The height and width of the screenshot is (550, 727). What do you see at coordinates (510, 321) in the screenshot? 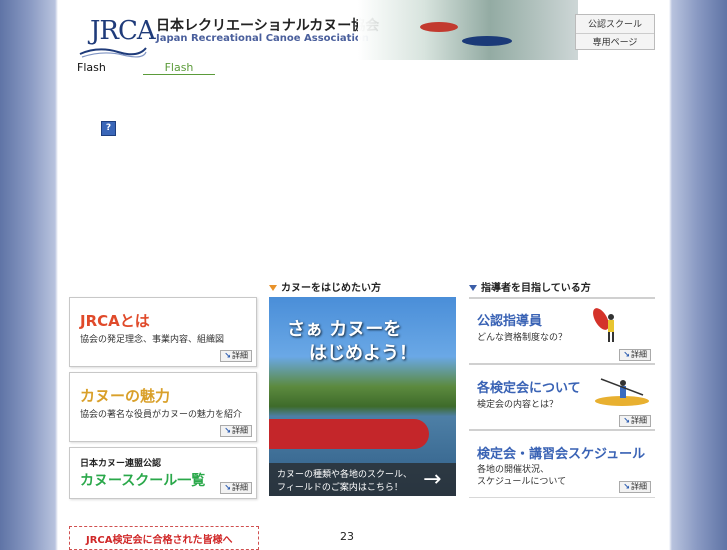
I see `card-instructor-title: 公認指導員` at bounding box center [510, 321].